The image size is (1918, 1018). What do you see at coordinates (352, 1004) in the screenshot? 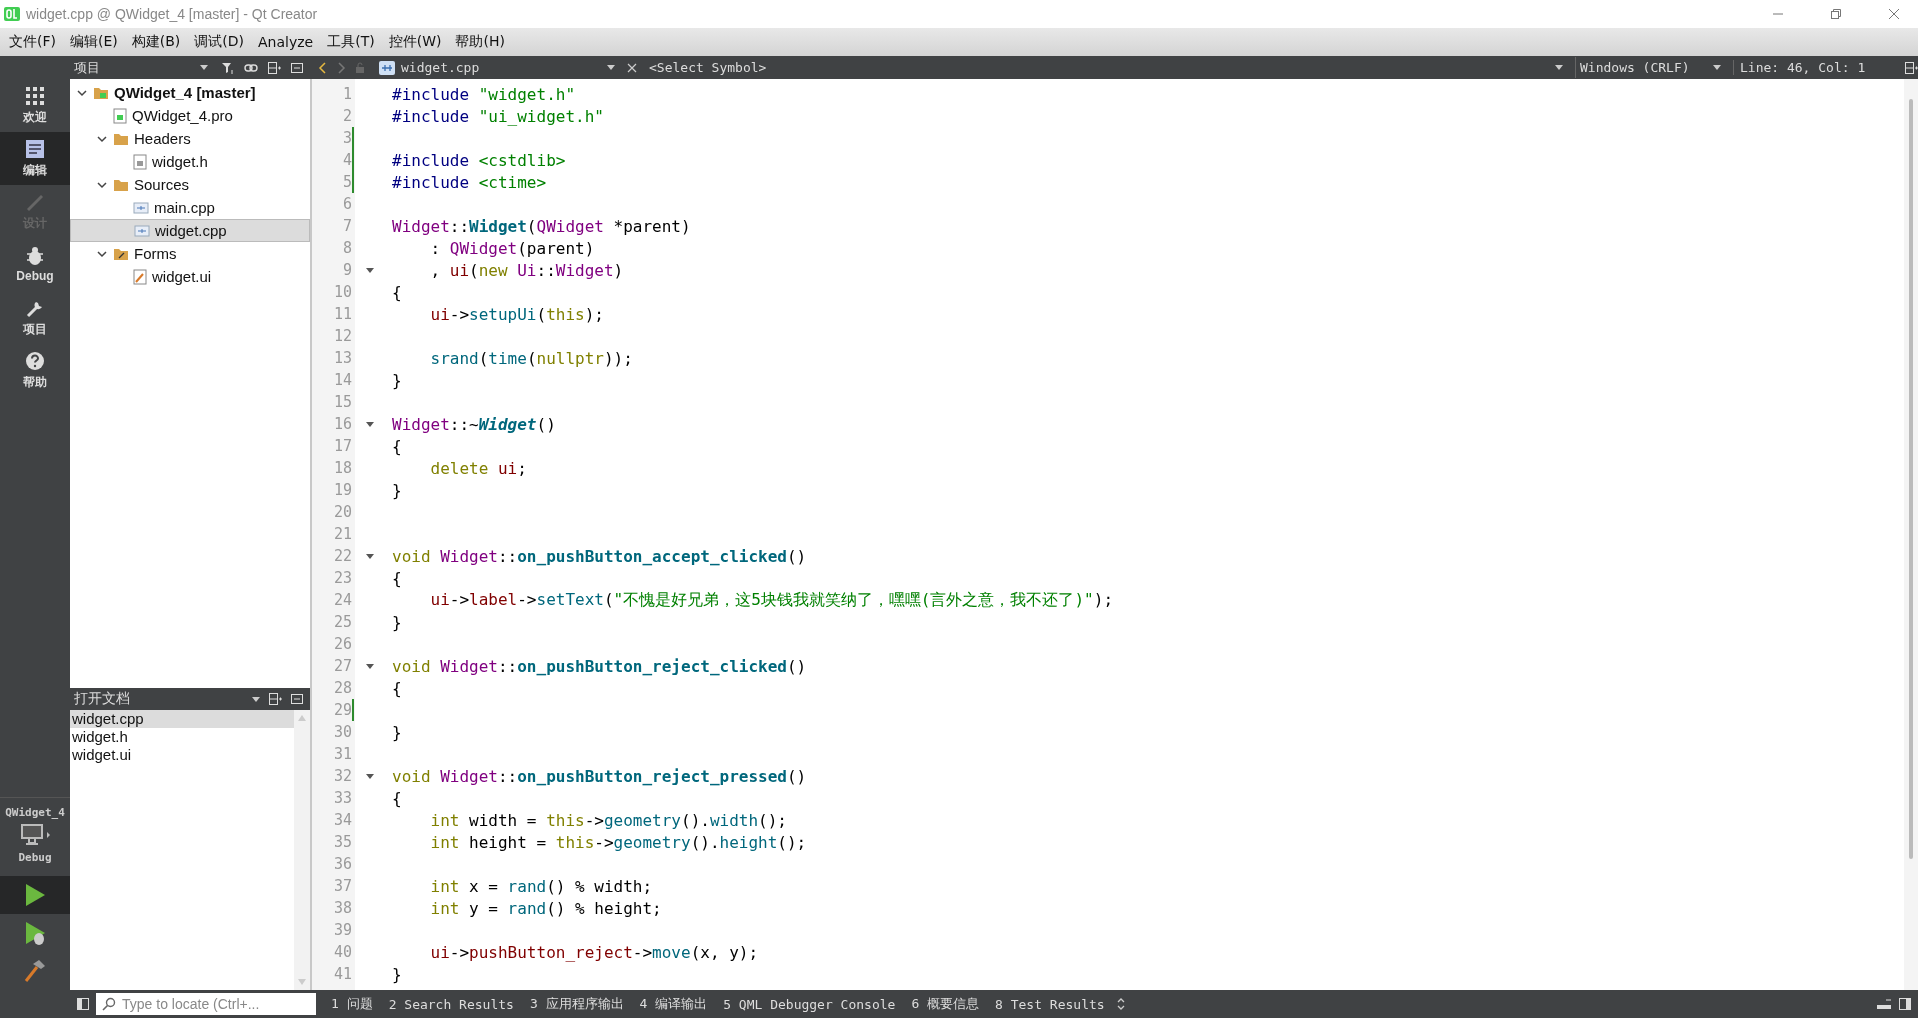
I see `output-pane-button: 1 问题` at bounding box center [352, 1004].